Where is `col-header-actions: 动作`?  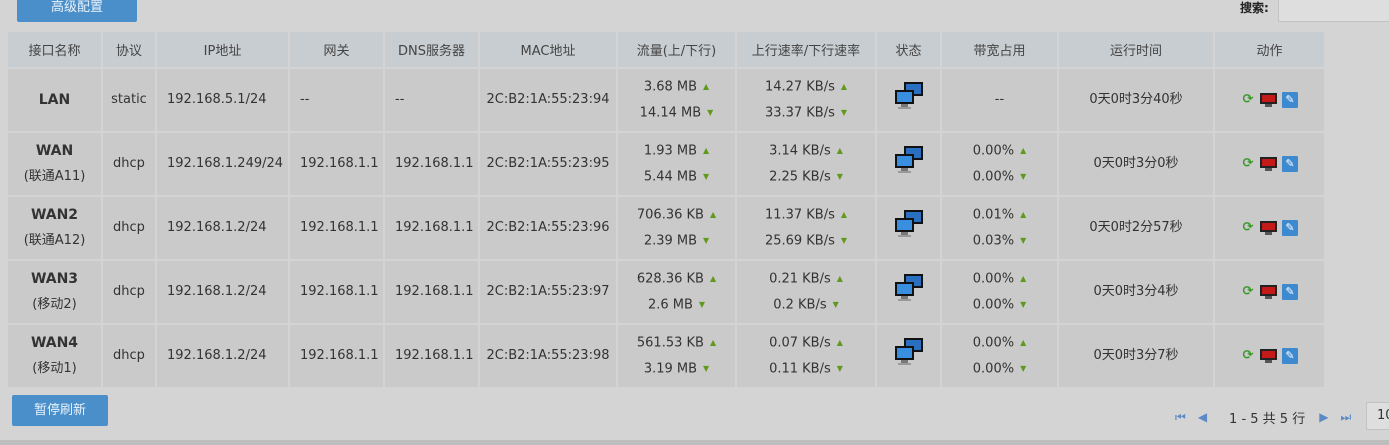 col-header-actions: 动作 is located at coordinates (1270, 50).